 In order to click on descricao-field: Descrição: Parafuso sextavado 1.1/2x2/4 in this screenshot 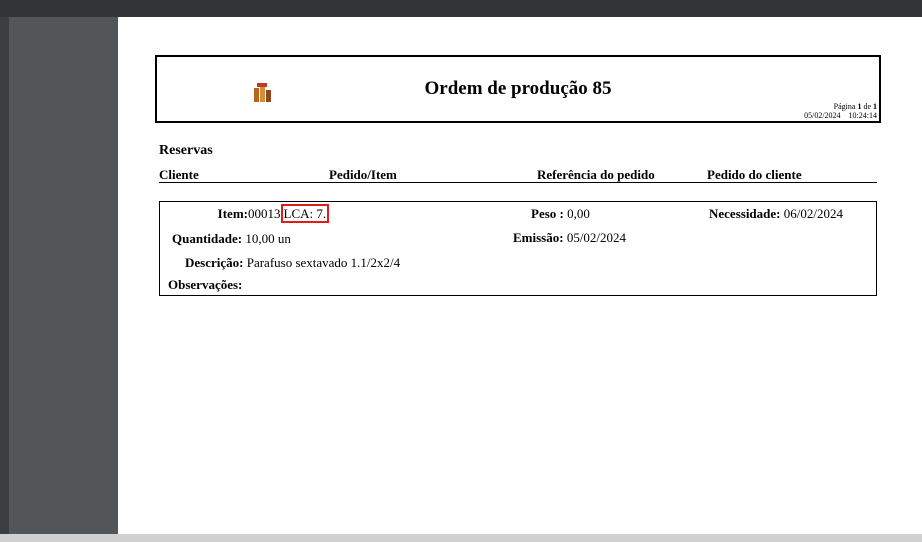, I will do `click(292, 263)`.